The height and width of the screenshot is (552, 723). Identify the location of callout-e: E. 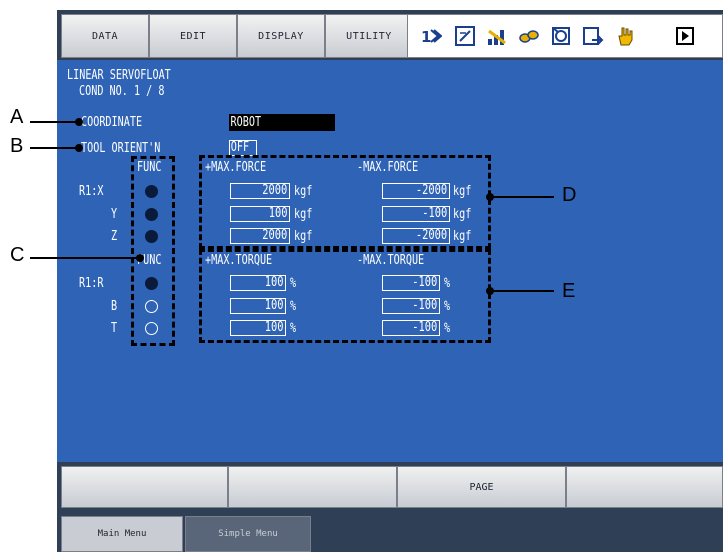
(569, 291).